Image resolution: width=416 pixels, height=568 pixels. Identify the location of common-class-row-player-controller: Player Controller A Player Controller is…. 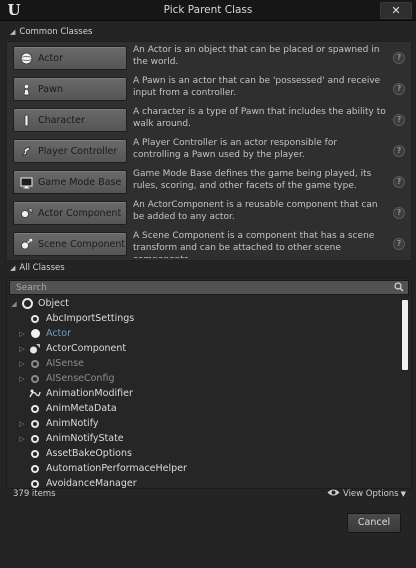
(209, 150).